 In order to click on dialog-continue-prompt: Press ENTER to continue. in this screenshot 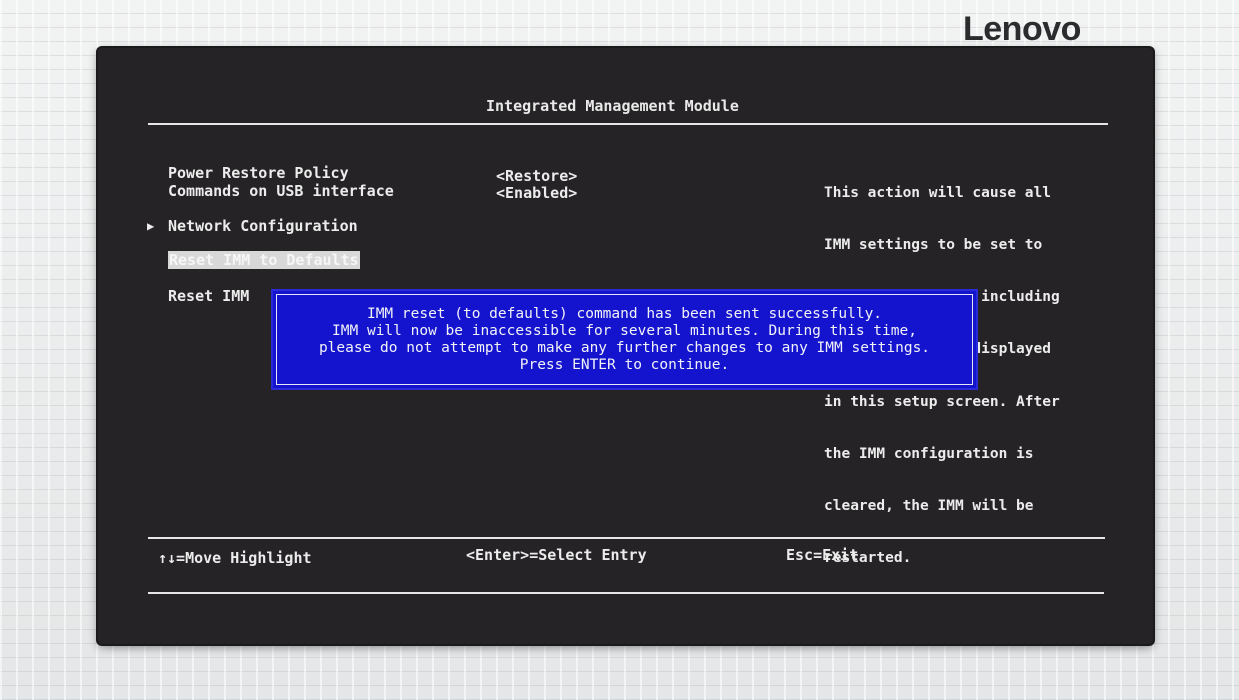, I will do `click(624, 365)`.